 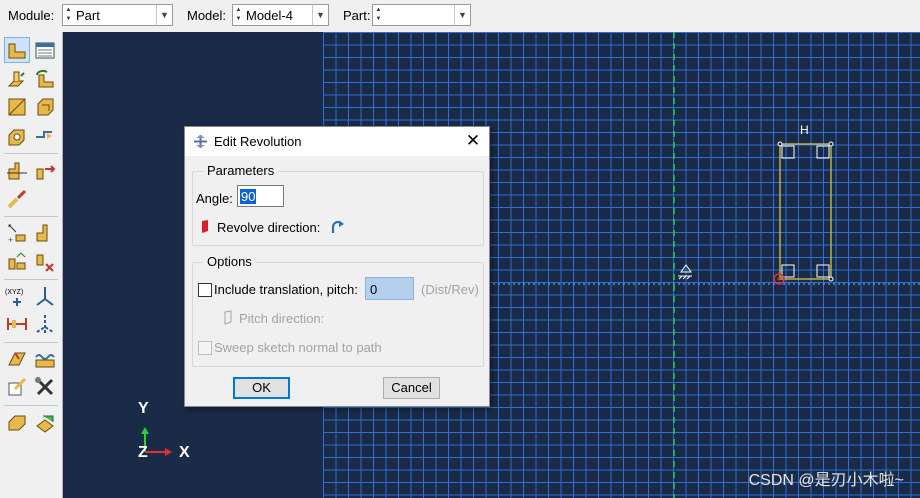 What do you see at coordinates (421, 15) in the screenshot?
I see `part-combo: ▲ ▼ ▼` at bounding box center [421, 15].